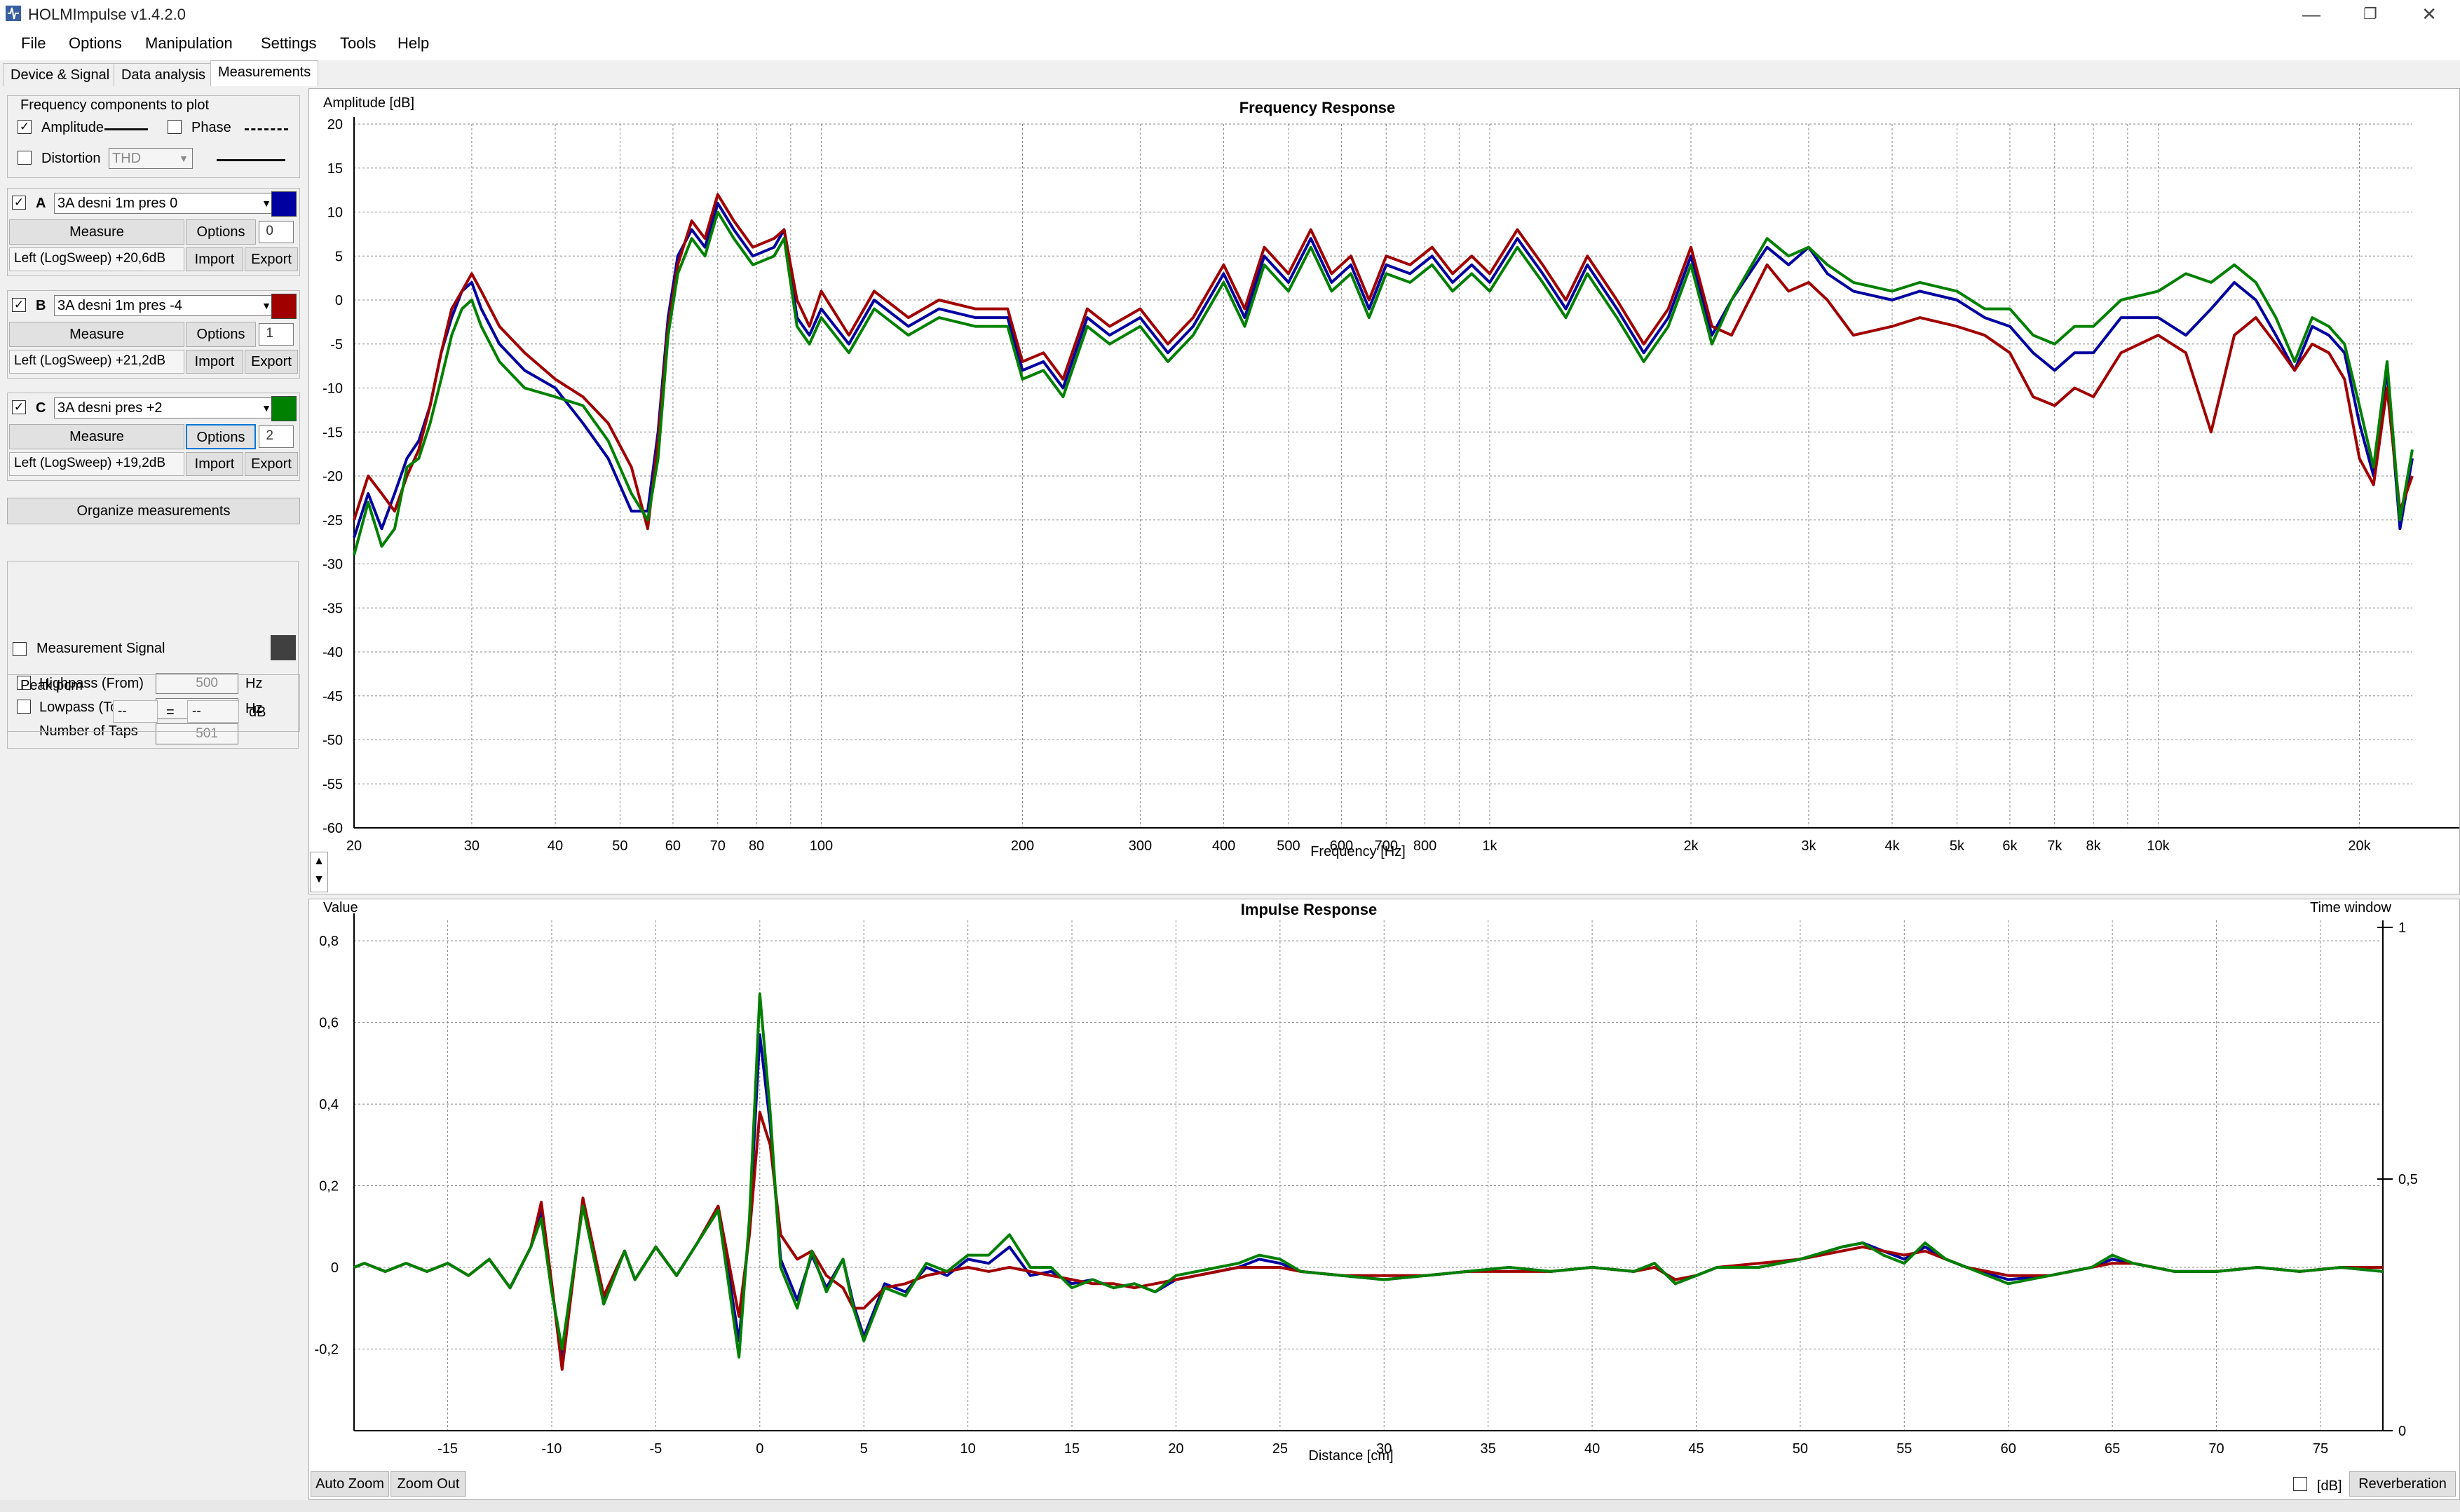 The height and width of the screenshot is (1512, 2460). What do you see at coordinates (154, 511) in the screenshot?
I see `organize-measurements-button: Organize measurements` at bounding box center [154, 511].